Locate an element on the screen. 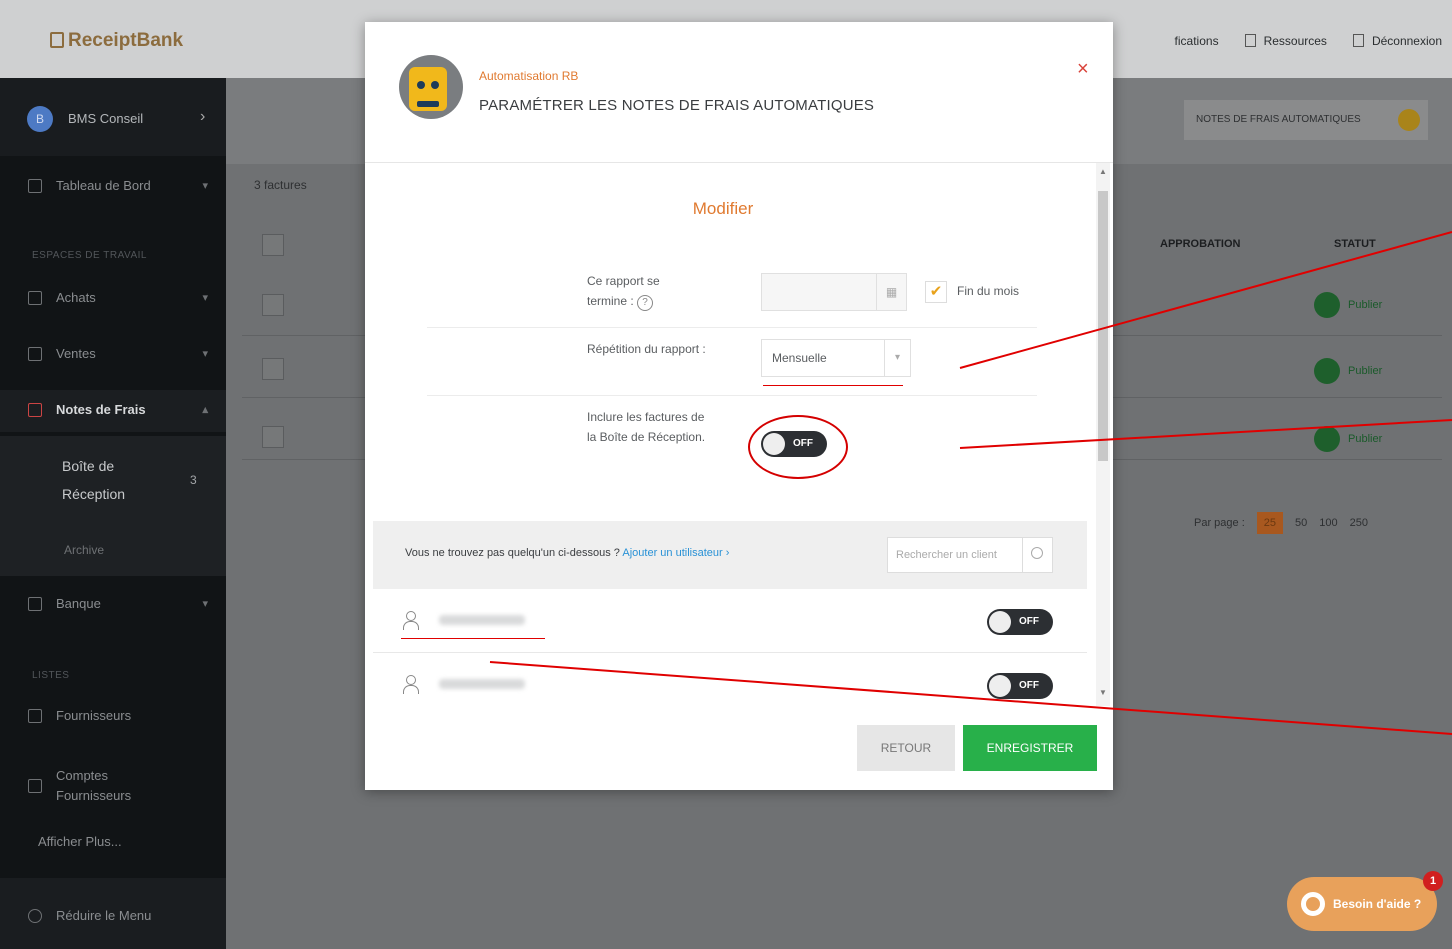 Image resolution: width=1452 pixels, height=949 pixels. scroll-thumb is located at coordinates (1103, 326).